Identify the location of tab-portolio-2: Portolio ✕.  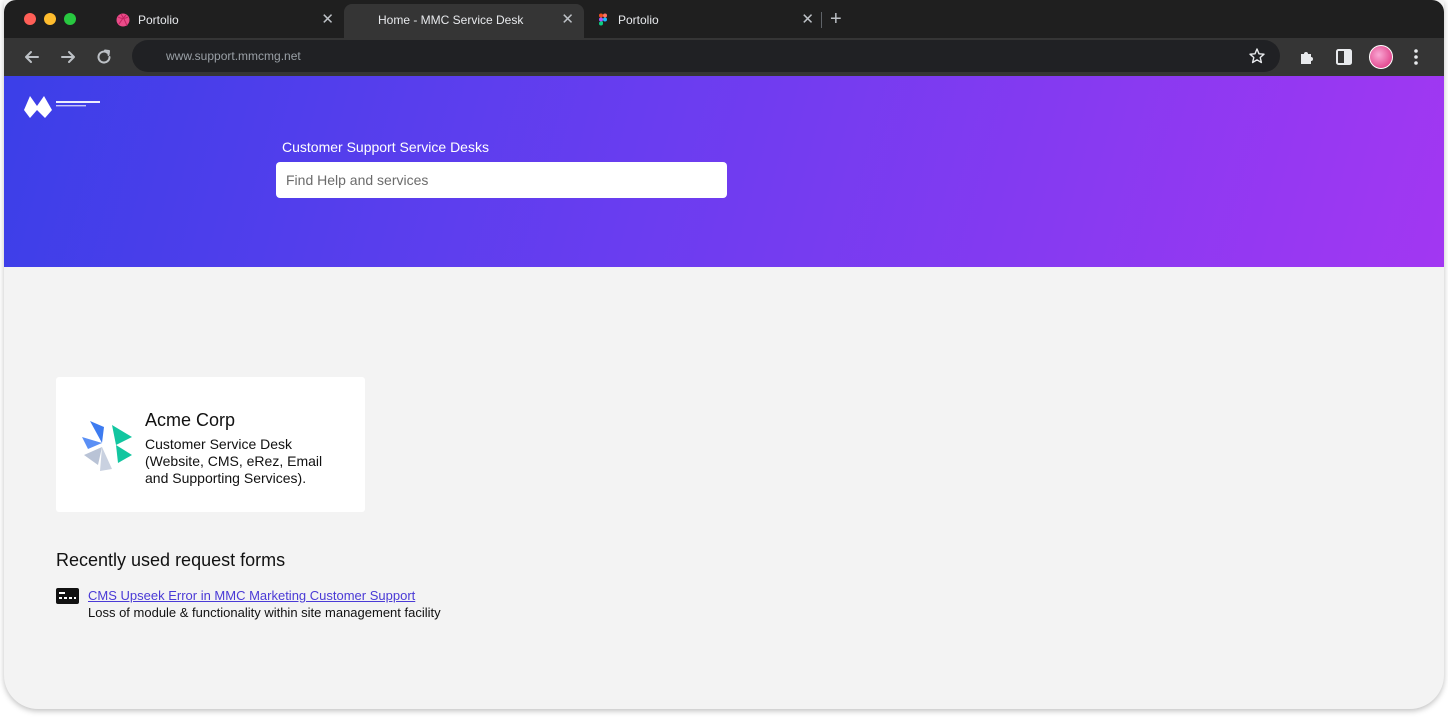
(704, 21).